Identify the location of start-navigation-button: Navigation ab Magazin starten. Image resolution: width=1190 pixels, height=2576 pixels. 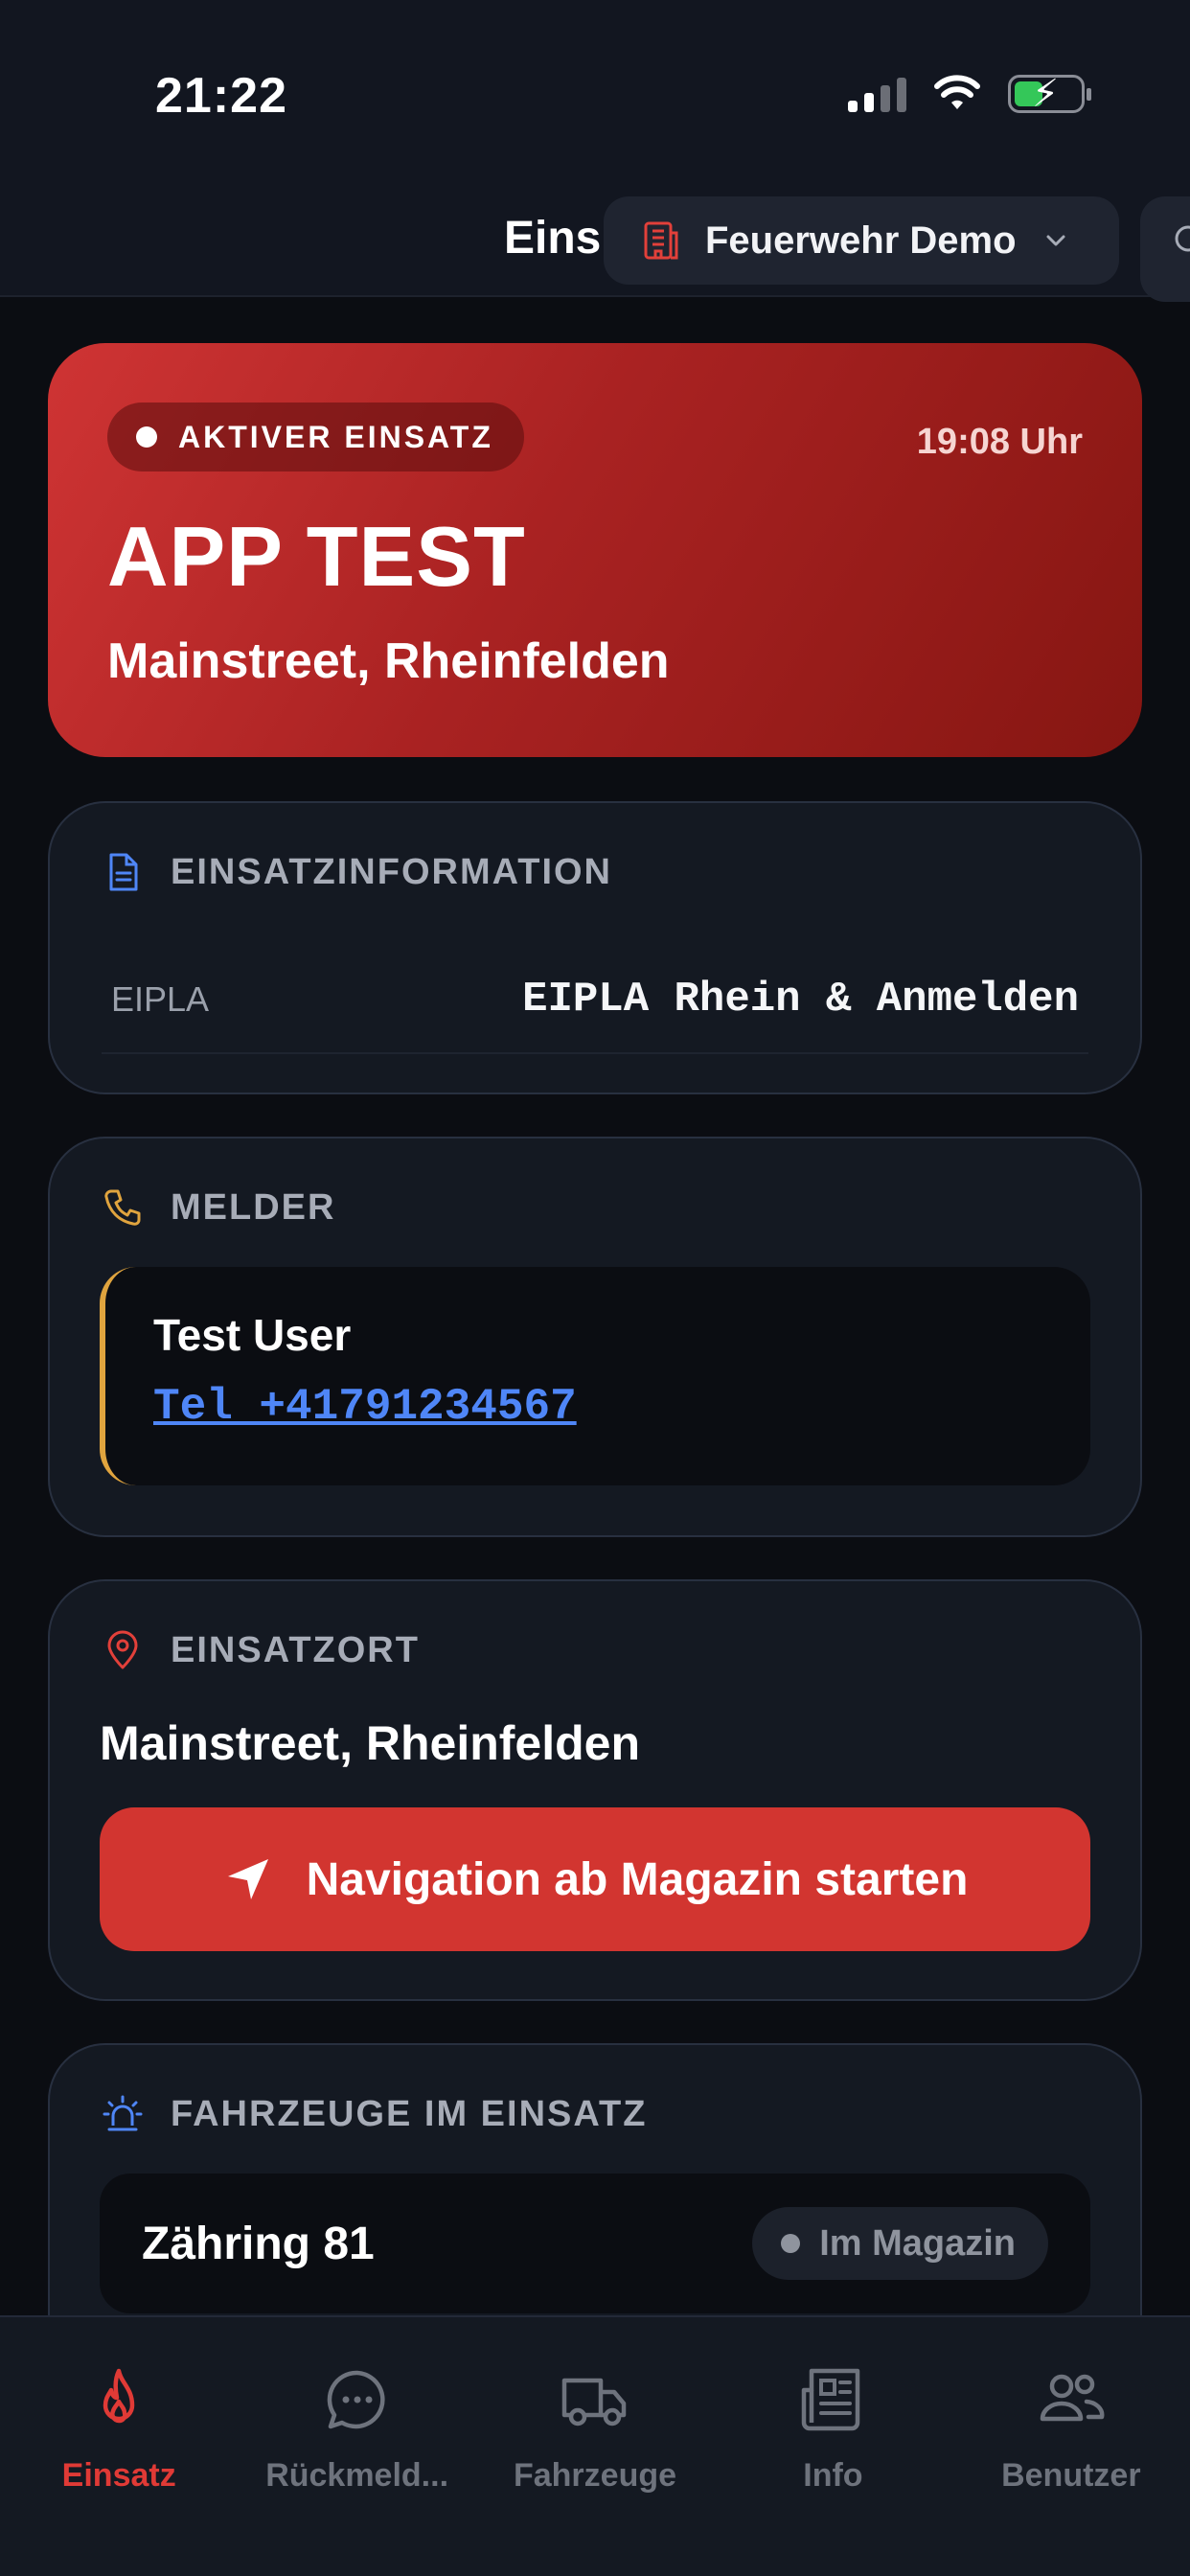
(595, 1879).